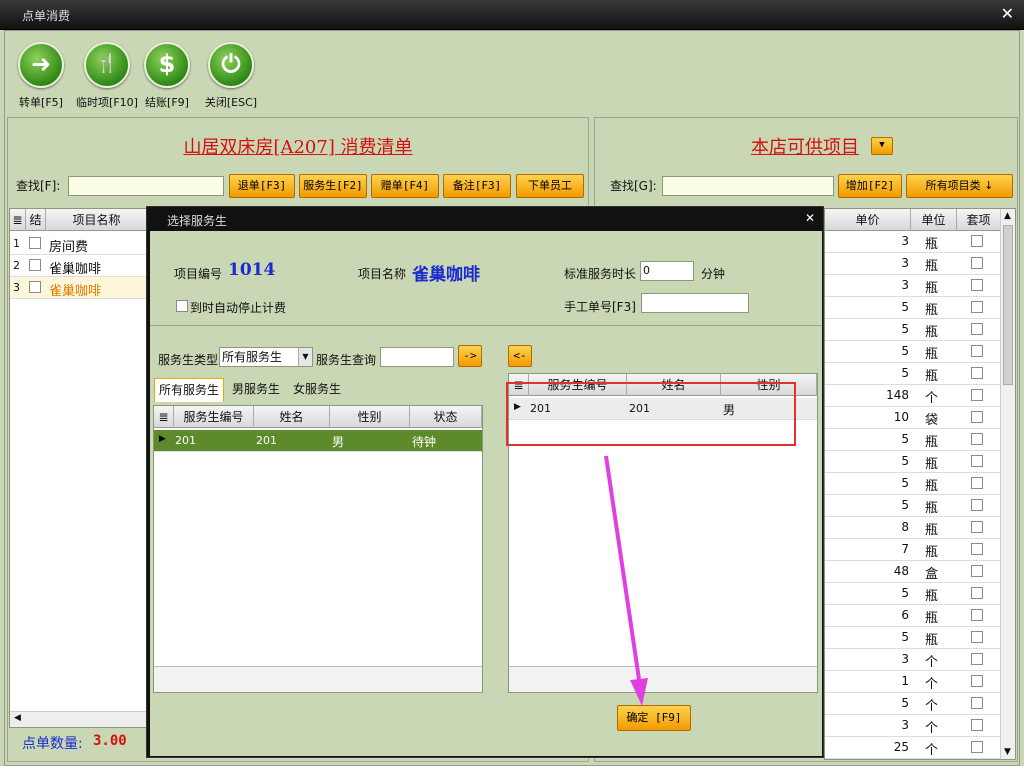 This screenshot has height=766, width=1024. Describe the element at coordinates (470, 356) in the screenshot. I see `add-waiter-arrow-button: ->` at that location.